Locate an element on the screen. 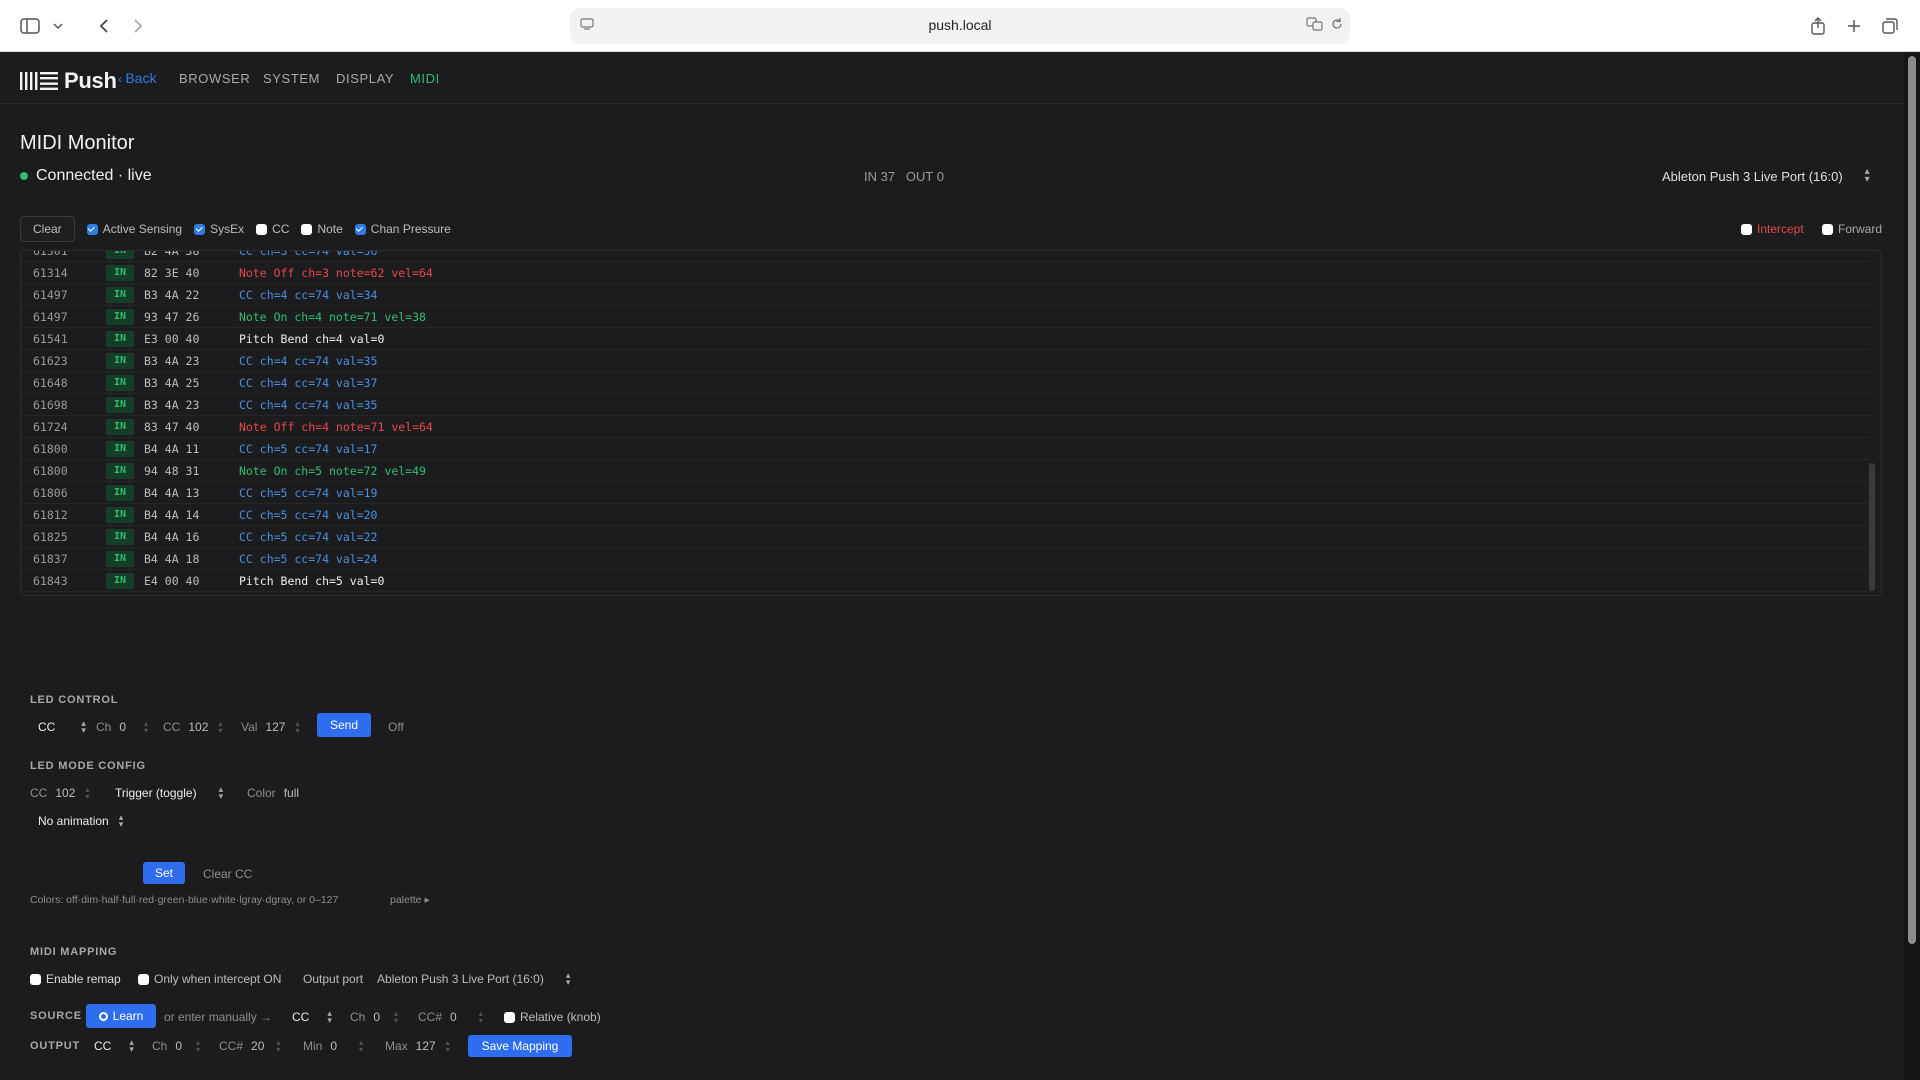 This screenshot has width=1920, height=1080. filter-active-sensing: Active Sensing is located at coordinates (134, 229).